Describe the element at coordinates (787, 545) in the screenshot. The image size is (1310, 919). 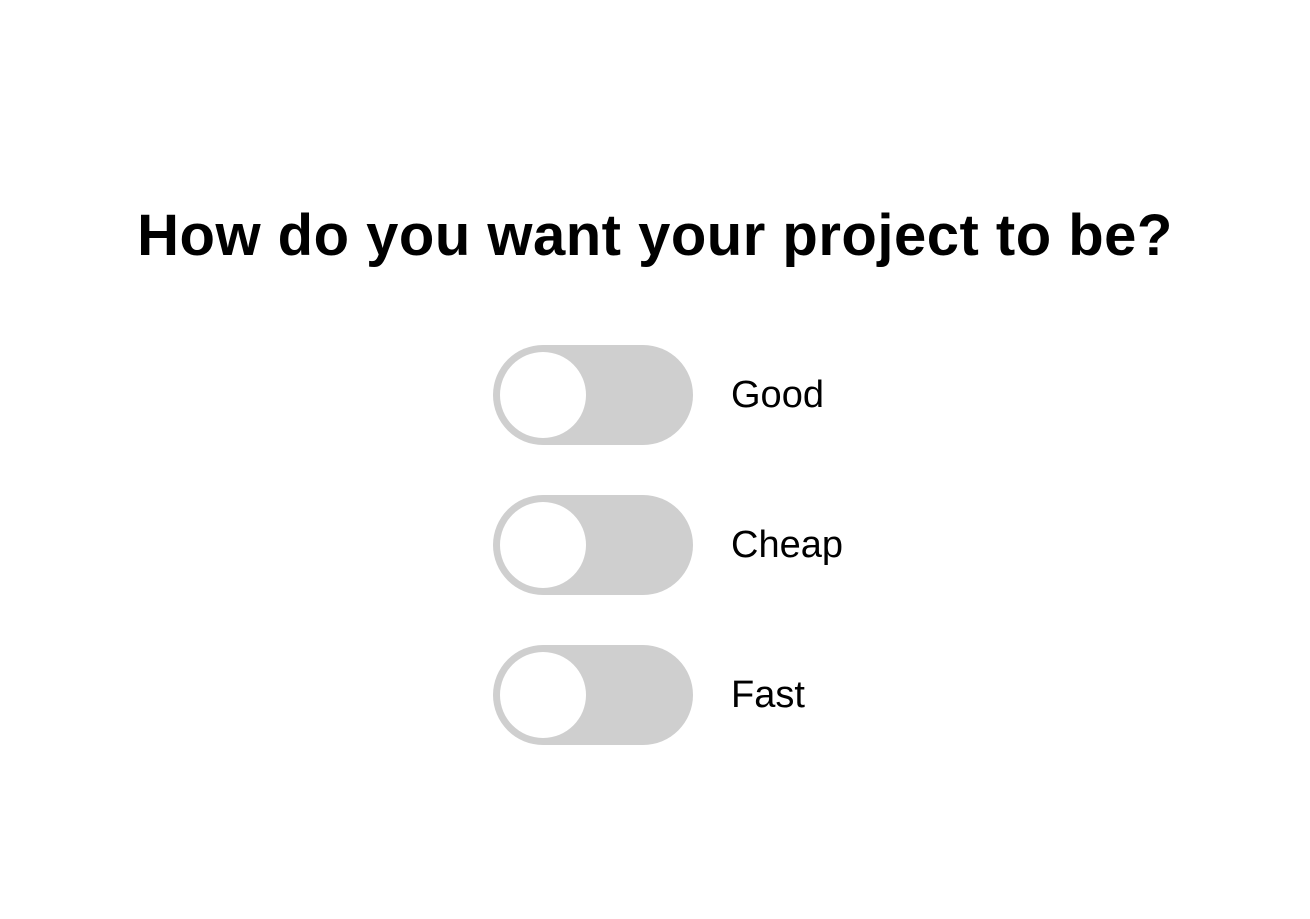
I see `option-label-cheap: Cheap` at that location.